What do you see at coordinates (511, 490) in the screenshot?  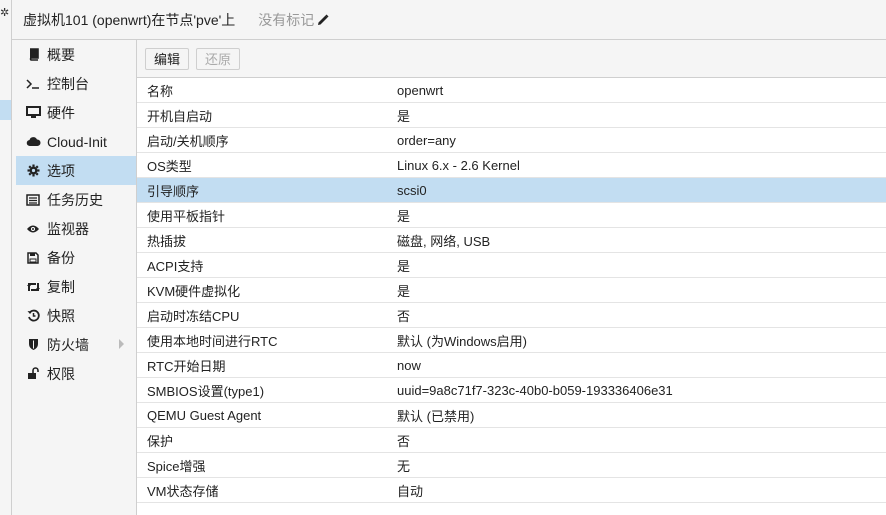 I see `table-row: VM状态存储 自动` at bounding box center [511, 490].